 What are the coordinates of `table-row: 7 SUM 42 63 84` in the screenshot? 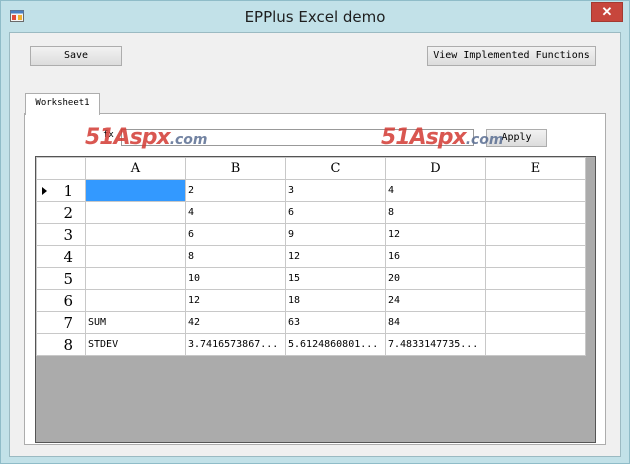 It's located at (311, 322).